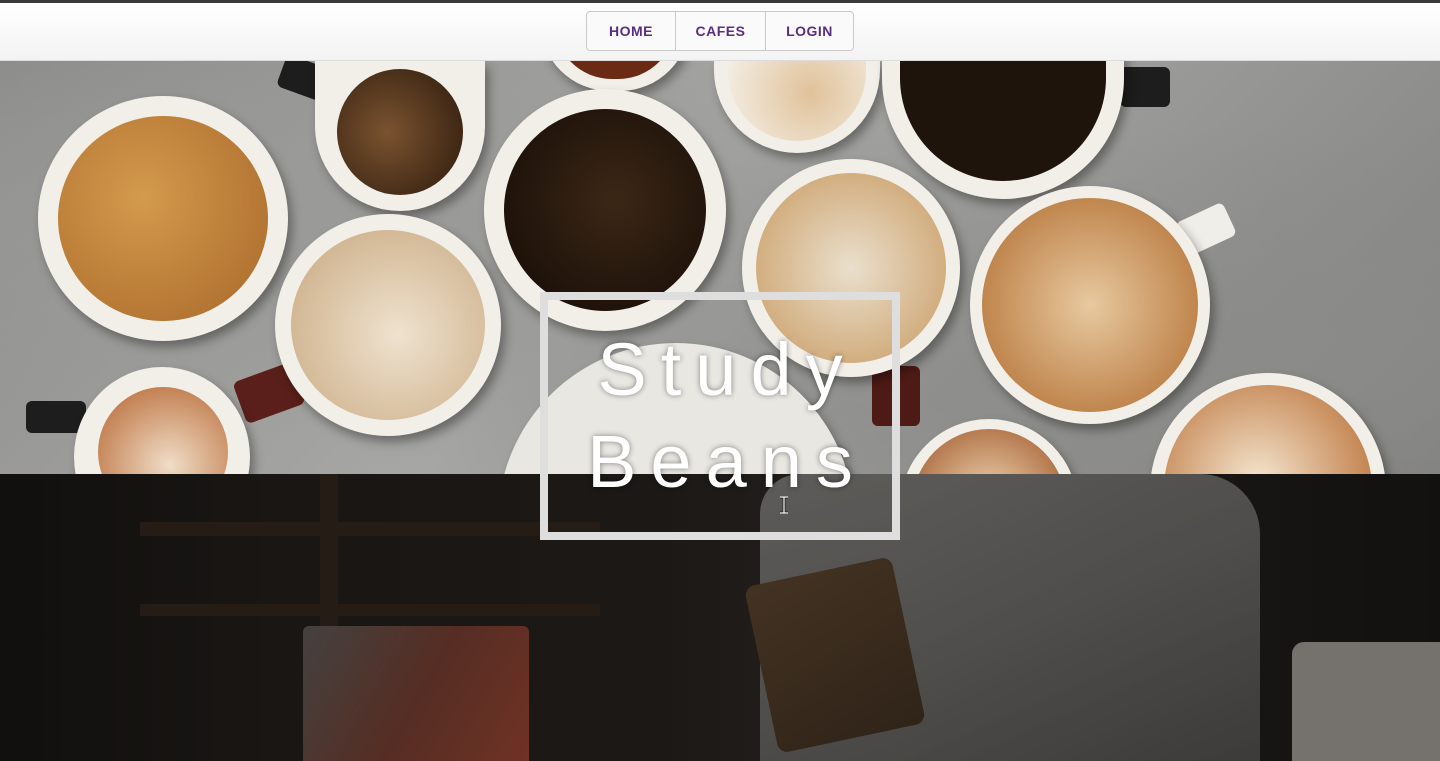  I want to click on nav-home-button: HOME, so click(631, 31).